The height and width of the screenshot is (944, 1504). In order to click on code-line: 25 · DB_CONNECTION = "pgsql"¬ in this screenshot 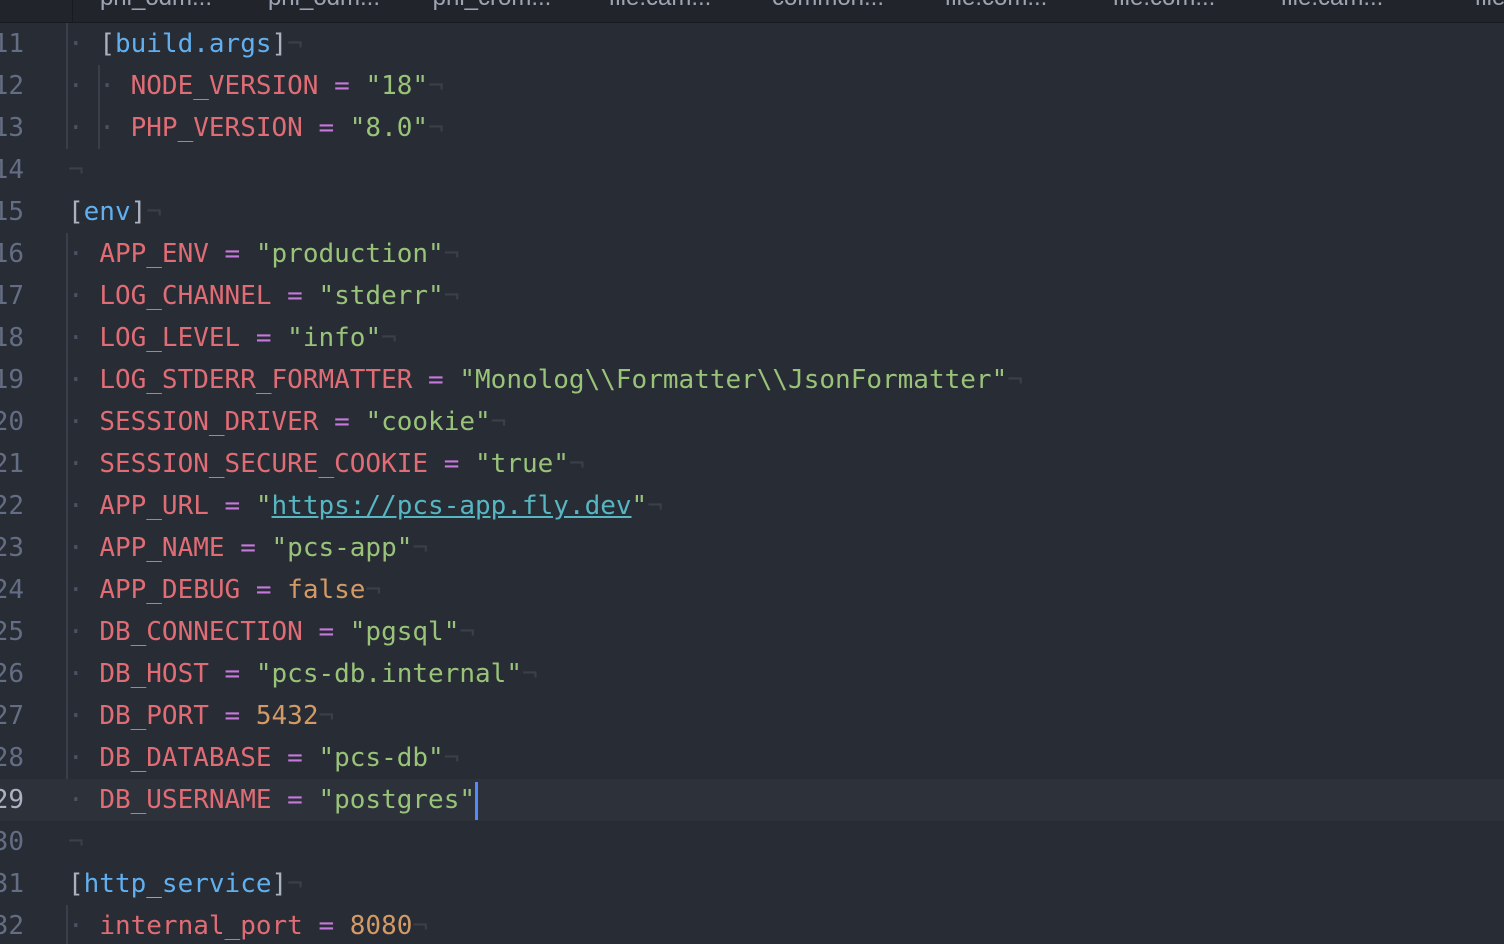, I will do `click(752, 632)`.